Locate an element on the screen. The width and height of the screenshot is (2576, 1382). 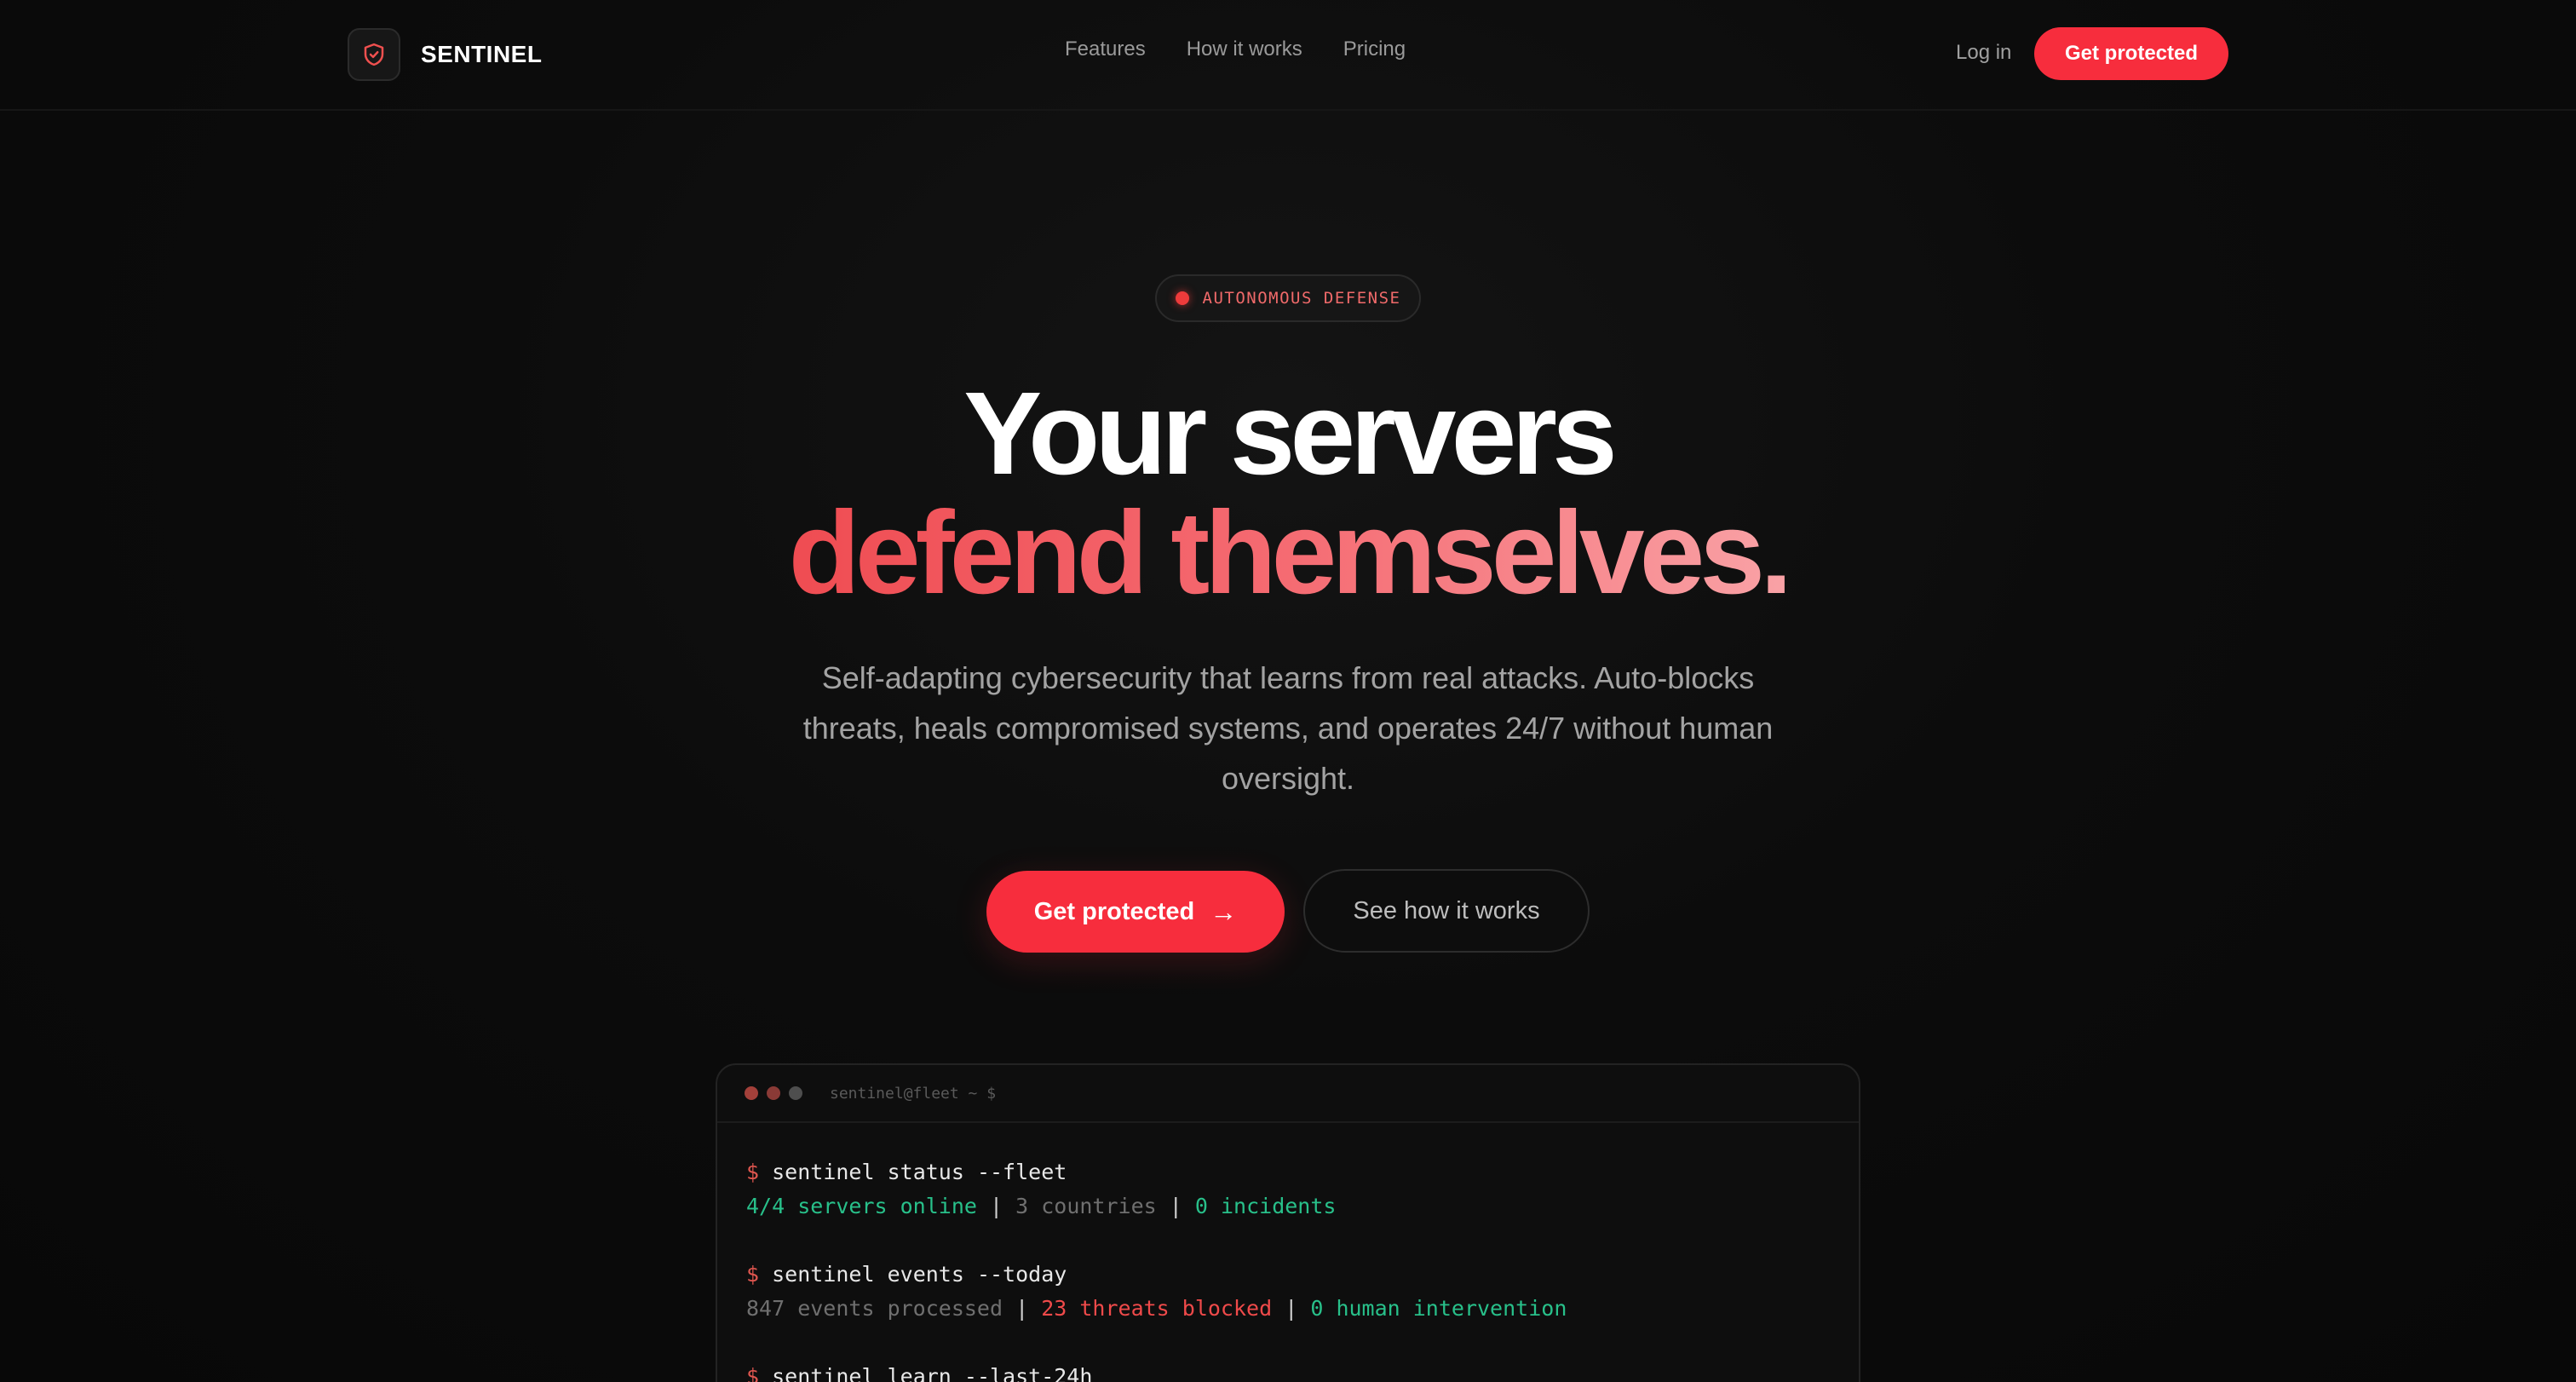
autonomous-defense-badge: AUTONOMOUS DEFENSE is located at coordinates (1288, 298).